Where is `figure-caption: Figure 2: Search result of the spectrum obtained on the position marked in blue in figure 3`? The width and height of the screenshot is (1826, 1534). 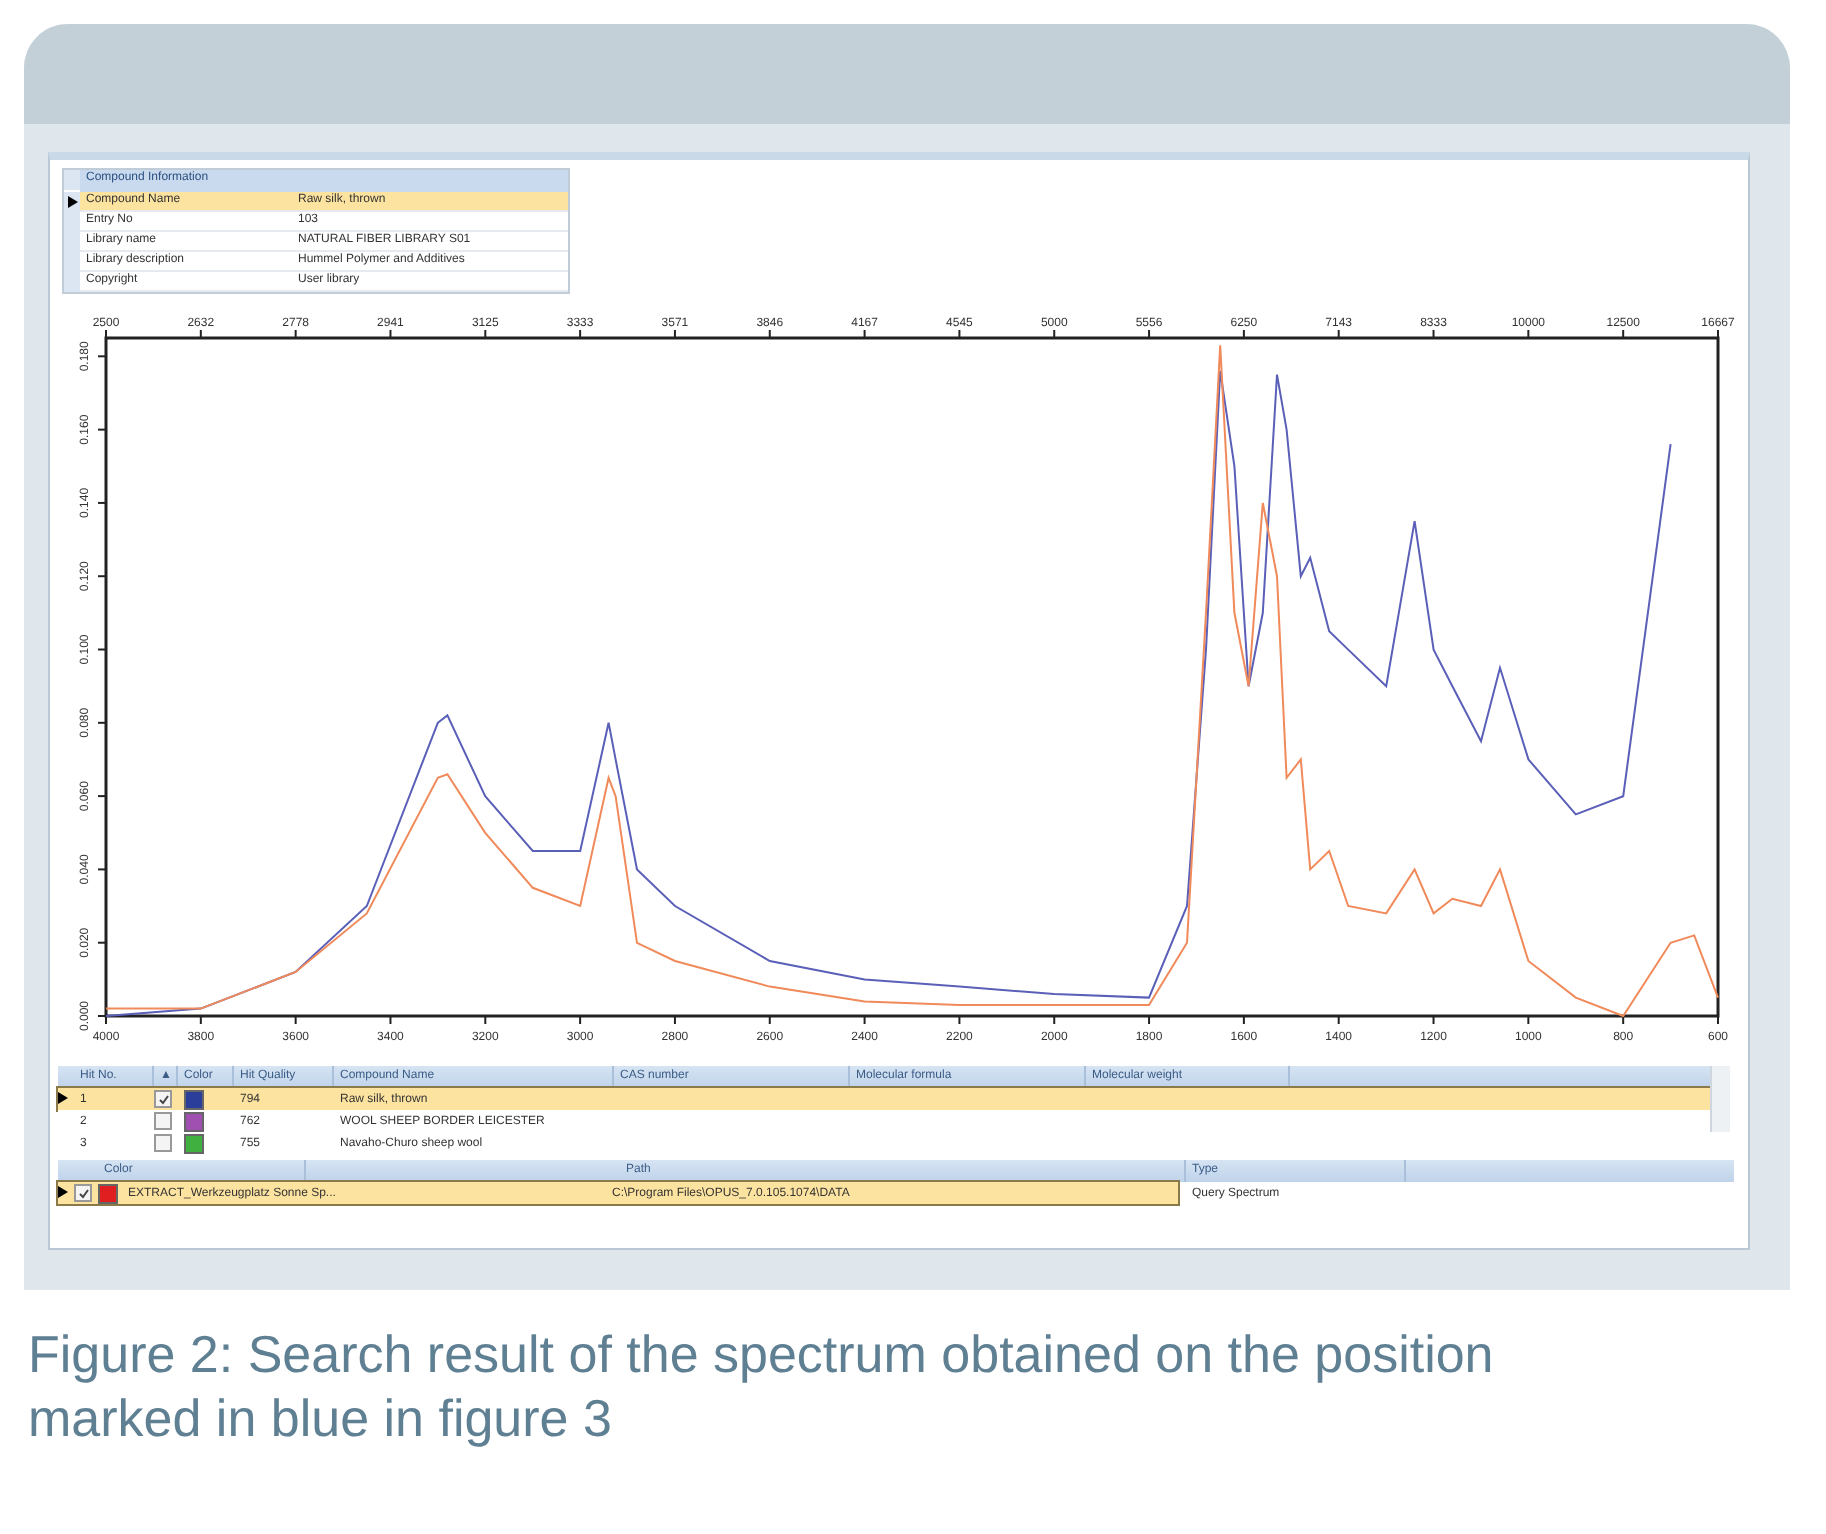 figure-caption: Figure 2: Search result of the spectrum obtained on the position marked in blue in figure 3 is located at coordinates (762, 1386).